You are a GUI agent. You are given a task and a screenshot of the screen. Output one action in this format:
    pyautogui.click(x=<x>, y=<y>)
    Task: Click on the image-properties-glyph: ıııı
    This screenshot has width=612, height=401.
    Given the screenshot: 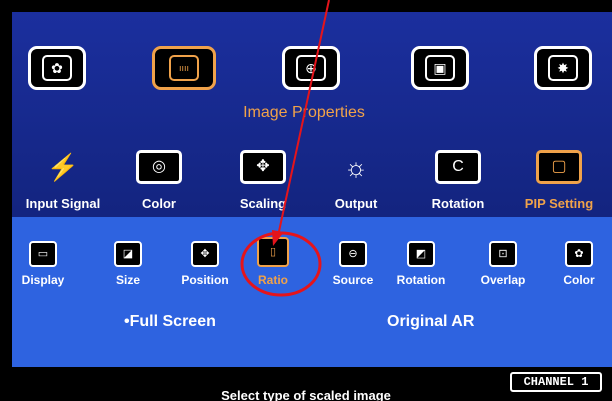 What is the action you would take?
    pyautogui.click(x=184, y=68)
    